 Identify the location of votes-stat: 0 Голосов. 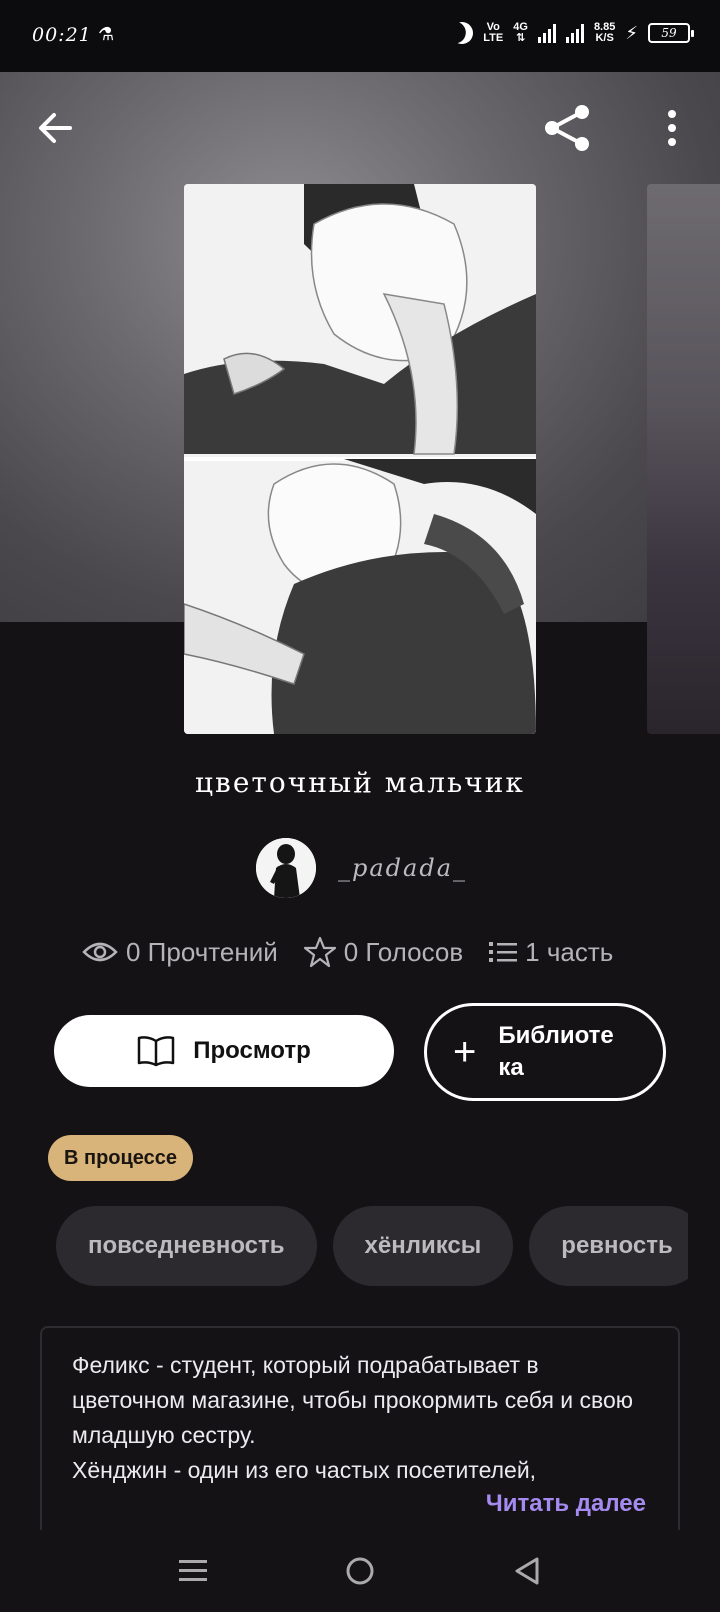
(383, 952).